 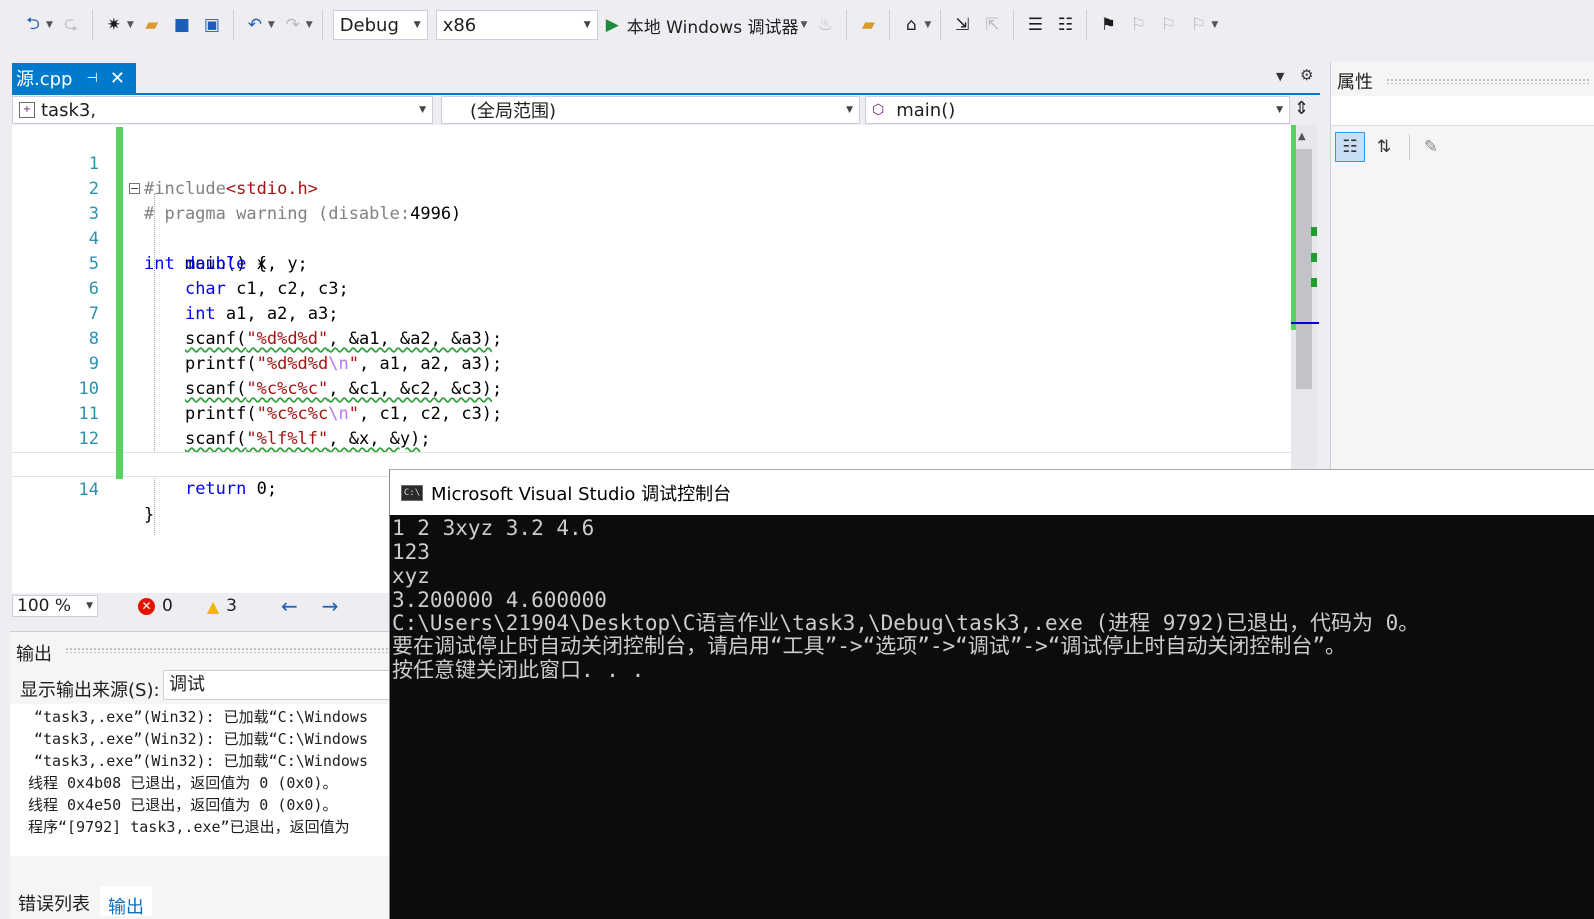 What do you see at coordinates (130, 25) in the screenshot?
I see `new-project-dropdown-icon: ▼` at bounding box center [130, 25].